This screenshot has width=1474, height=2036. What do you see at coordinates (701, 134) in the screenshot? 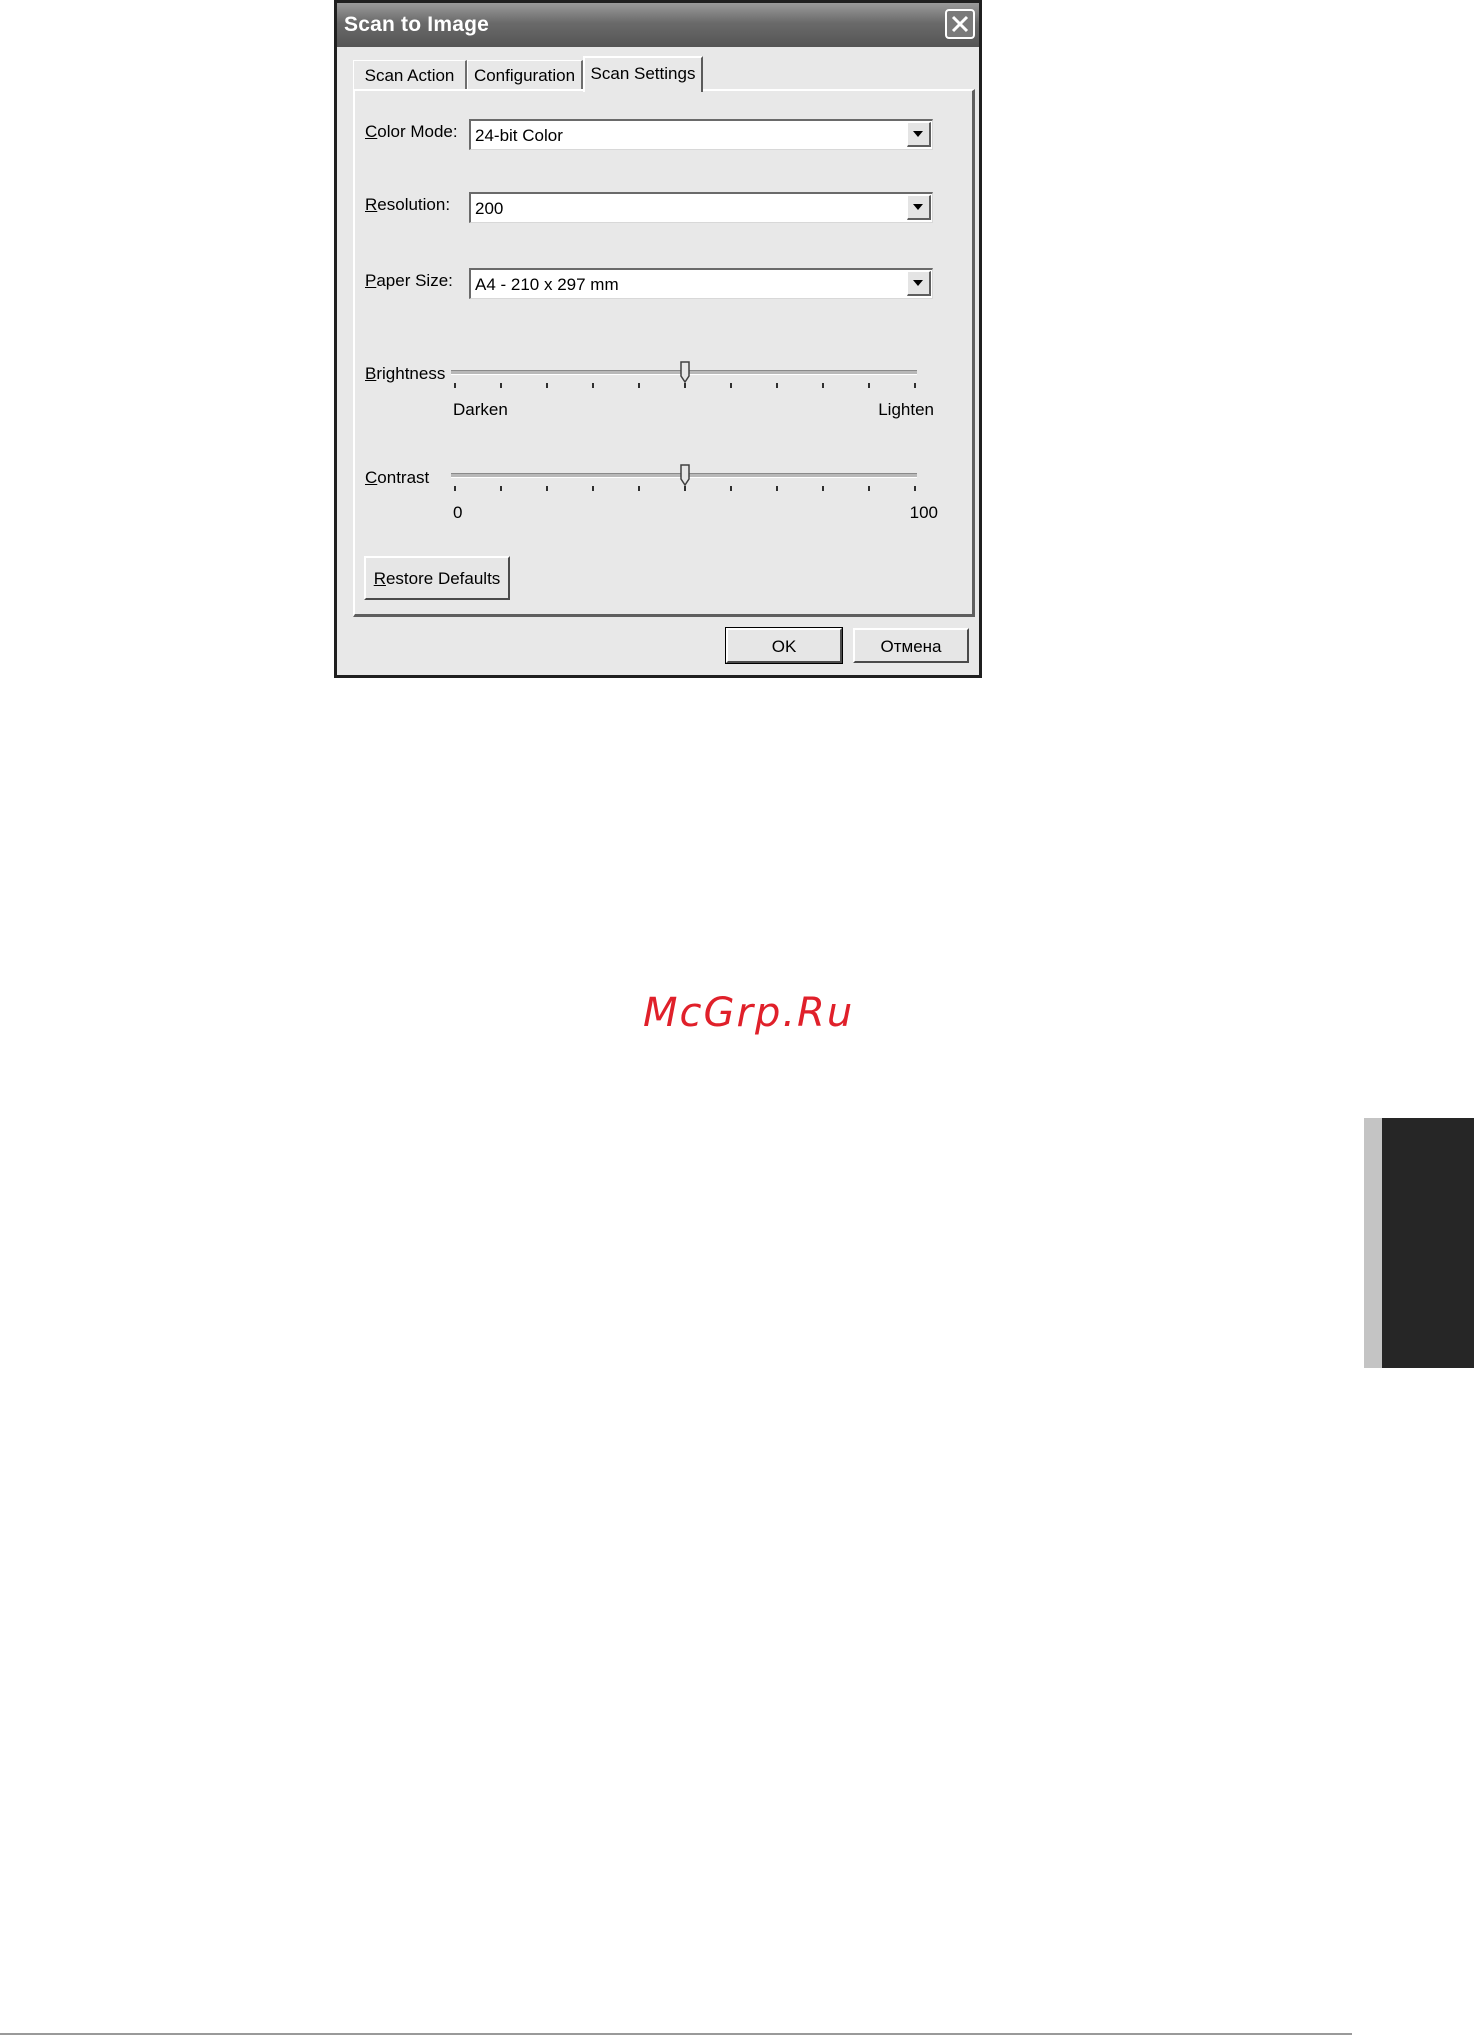
I see `color-mode-select: 24-bit Color` at bounding box center [701, 134].